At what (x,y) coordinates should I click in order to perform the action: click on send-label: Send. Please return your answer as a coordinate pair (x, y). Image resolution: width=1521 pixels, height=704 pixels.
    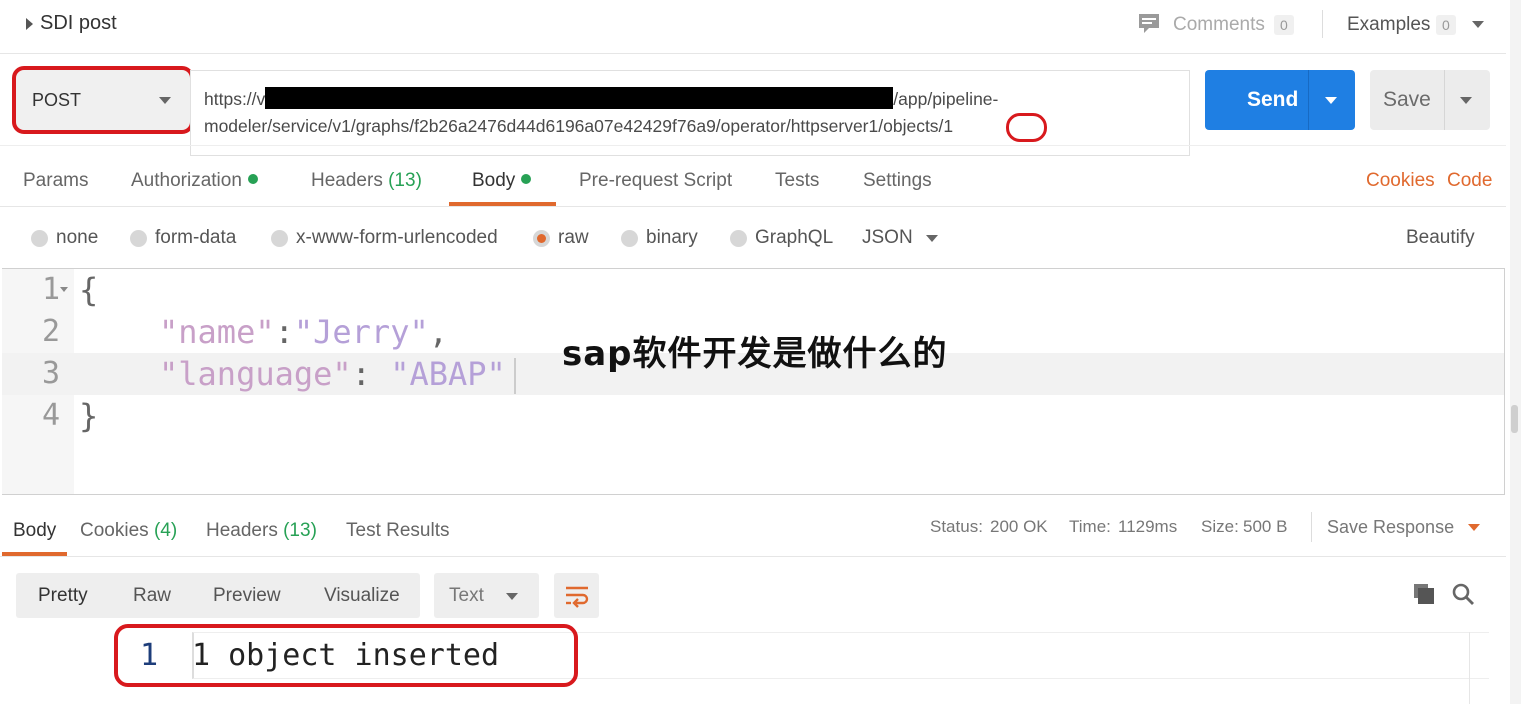
    Looking at the image, I should click on (1273, 99).